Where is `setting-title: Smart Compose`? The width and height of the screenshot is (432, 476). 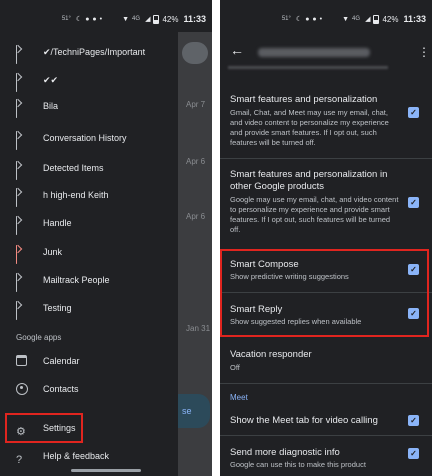
setting-title: Smart Compose is located at coordinates (264, 264).